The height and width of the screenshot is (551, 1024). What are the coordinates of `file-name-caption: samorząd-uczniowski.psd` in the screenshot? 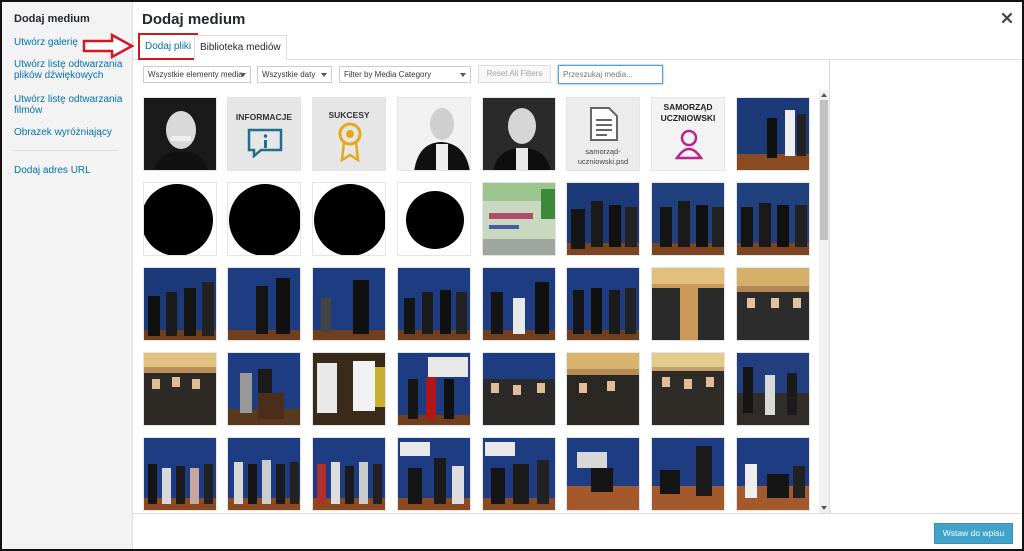 It's located at (603, 156).